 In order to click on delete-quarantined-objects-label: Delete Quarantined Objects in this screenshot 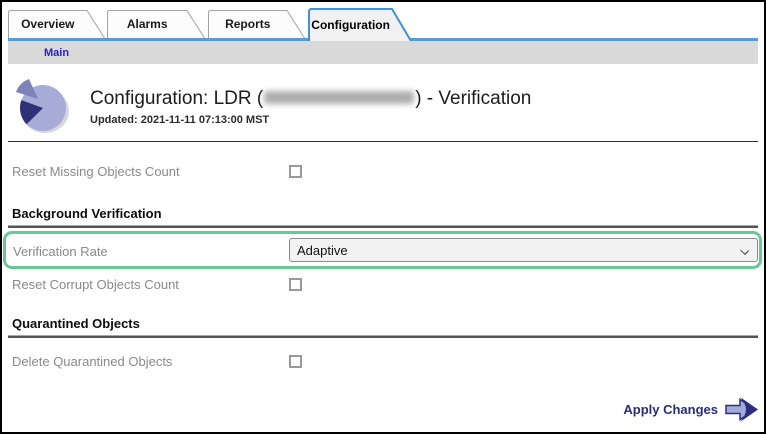, I will do `click(92, 361)`.